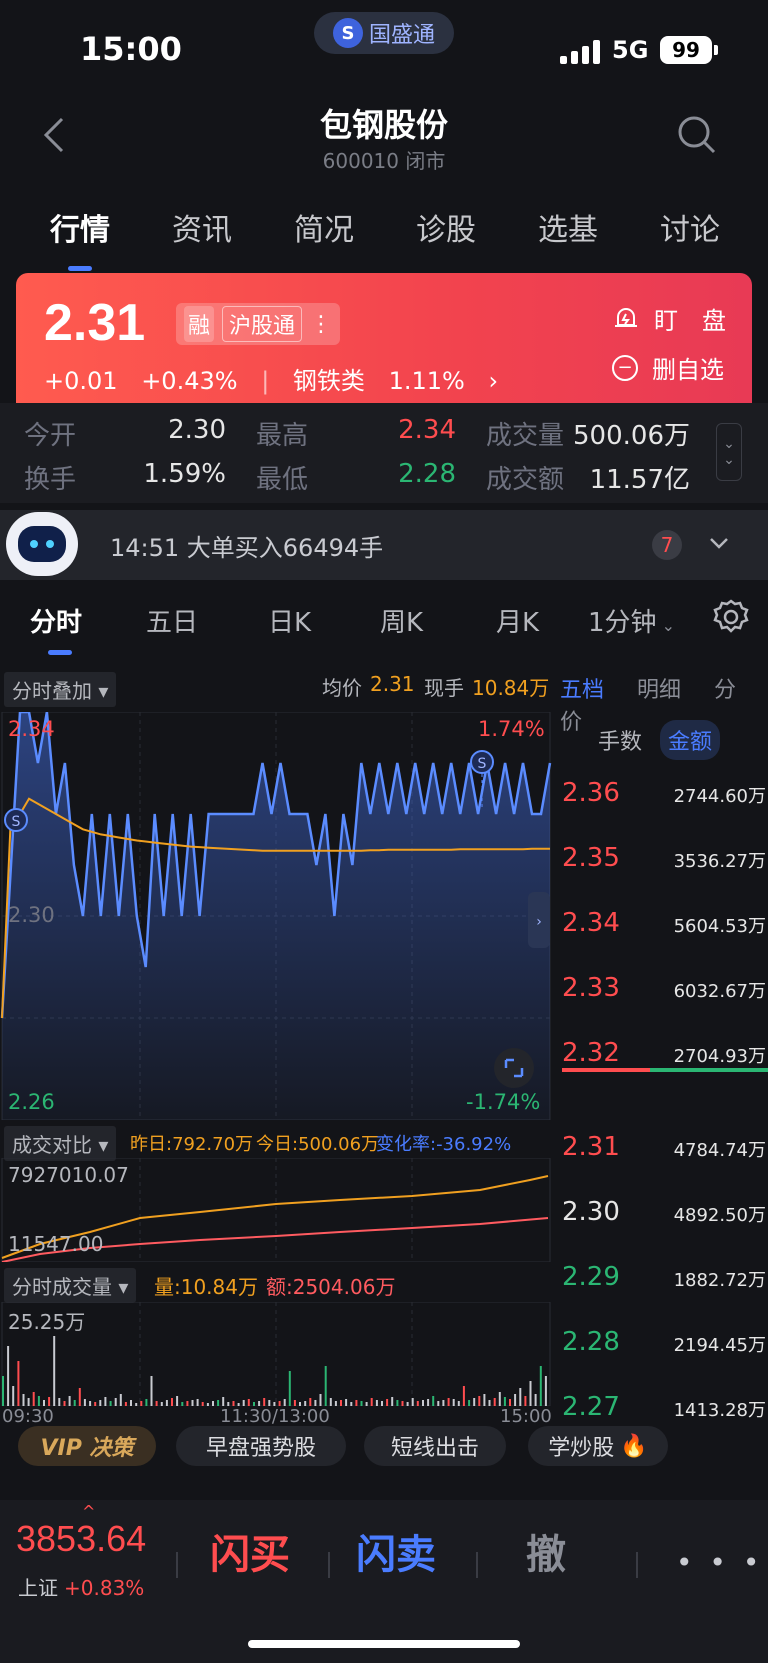 The height and width of the screenshot is (1663, 768). What do you see at coordinates (261, 1446) in the screenshot?
I see `morning-strong-chip: 早盘强势股` at bounding box center [261, 1446].